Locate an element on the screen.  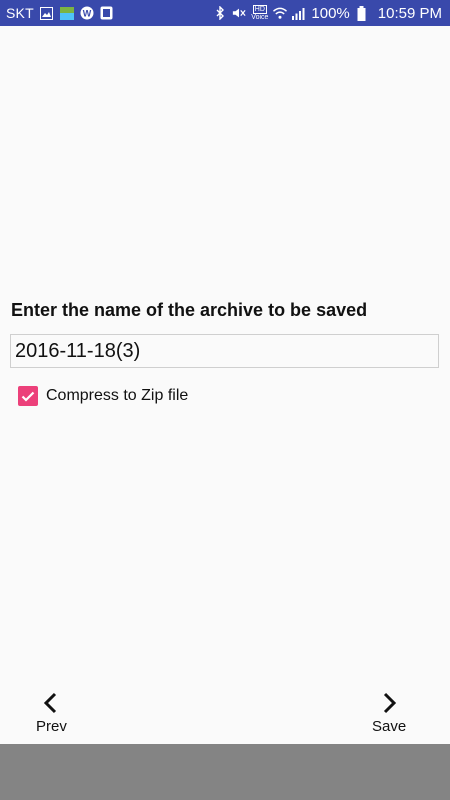
status-bar: SKT W HD Voice 100% 10:59 PM is located at coordinates (225, 13).